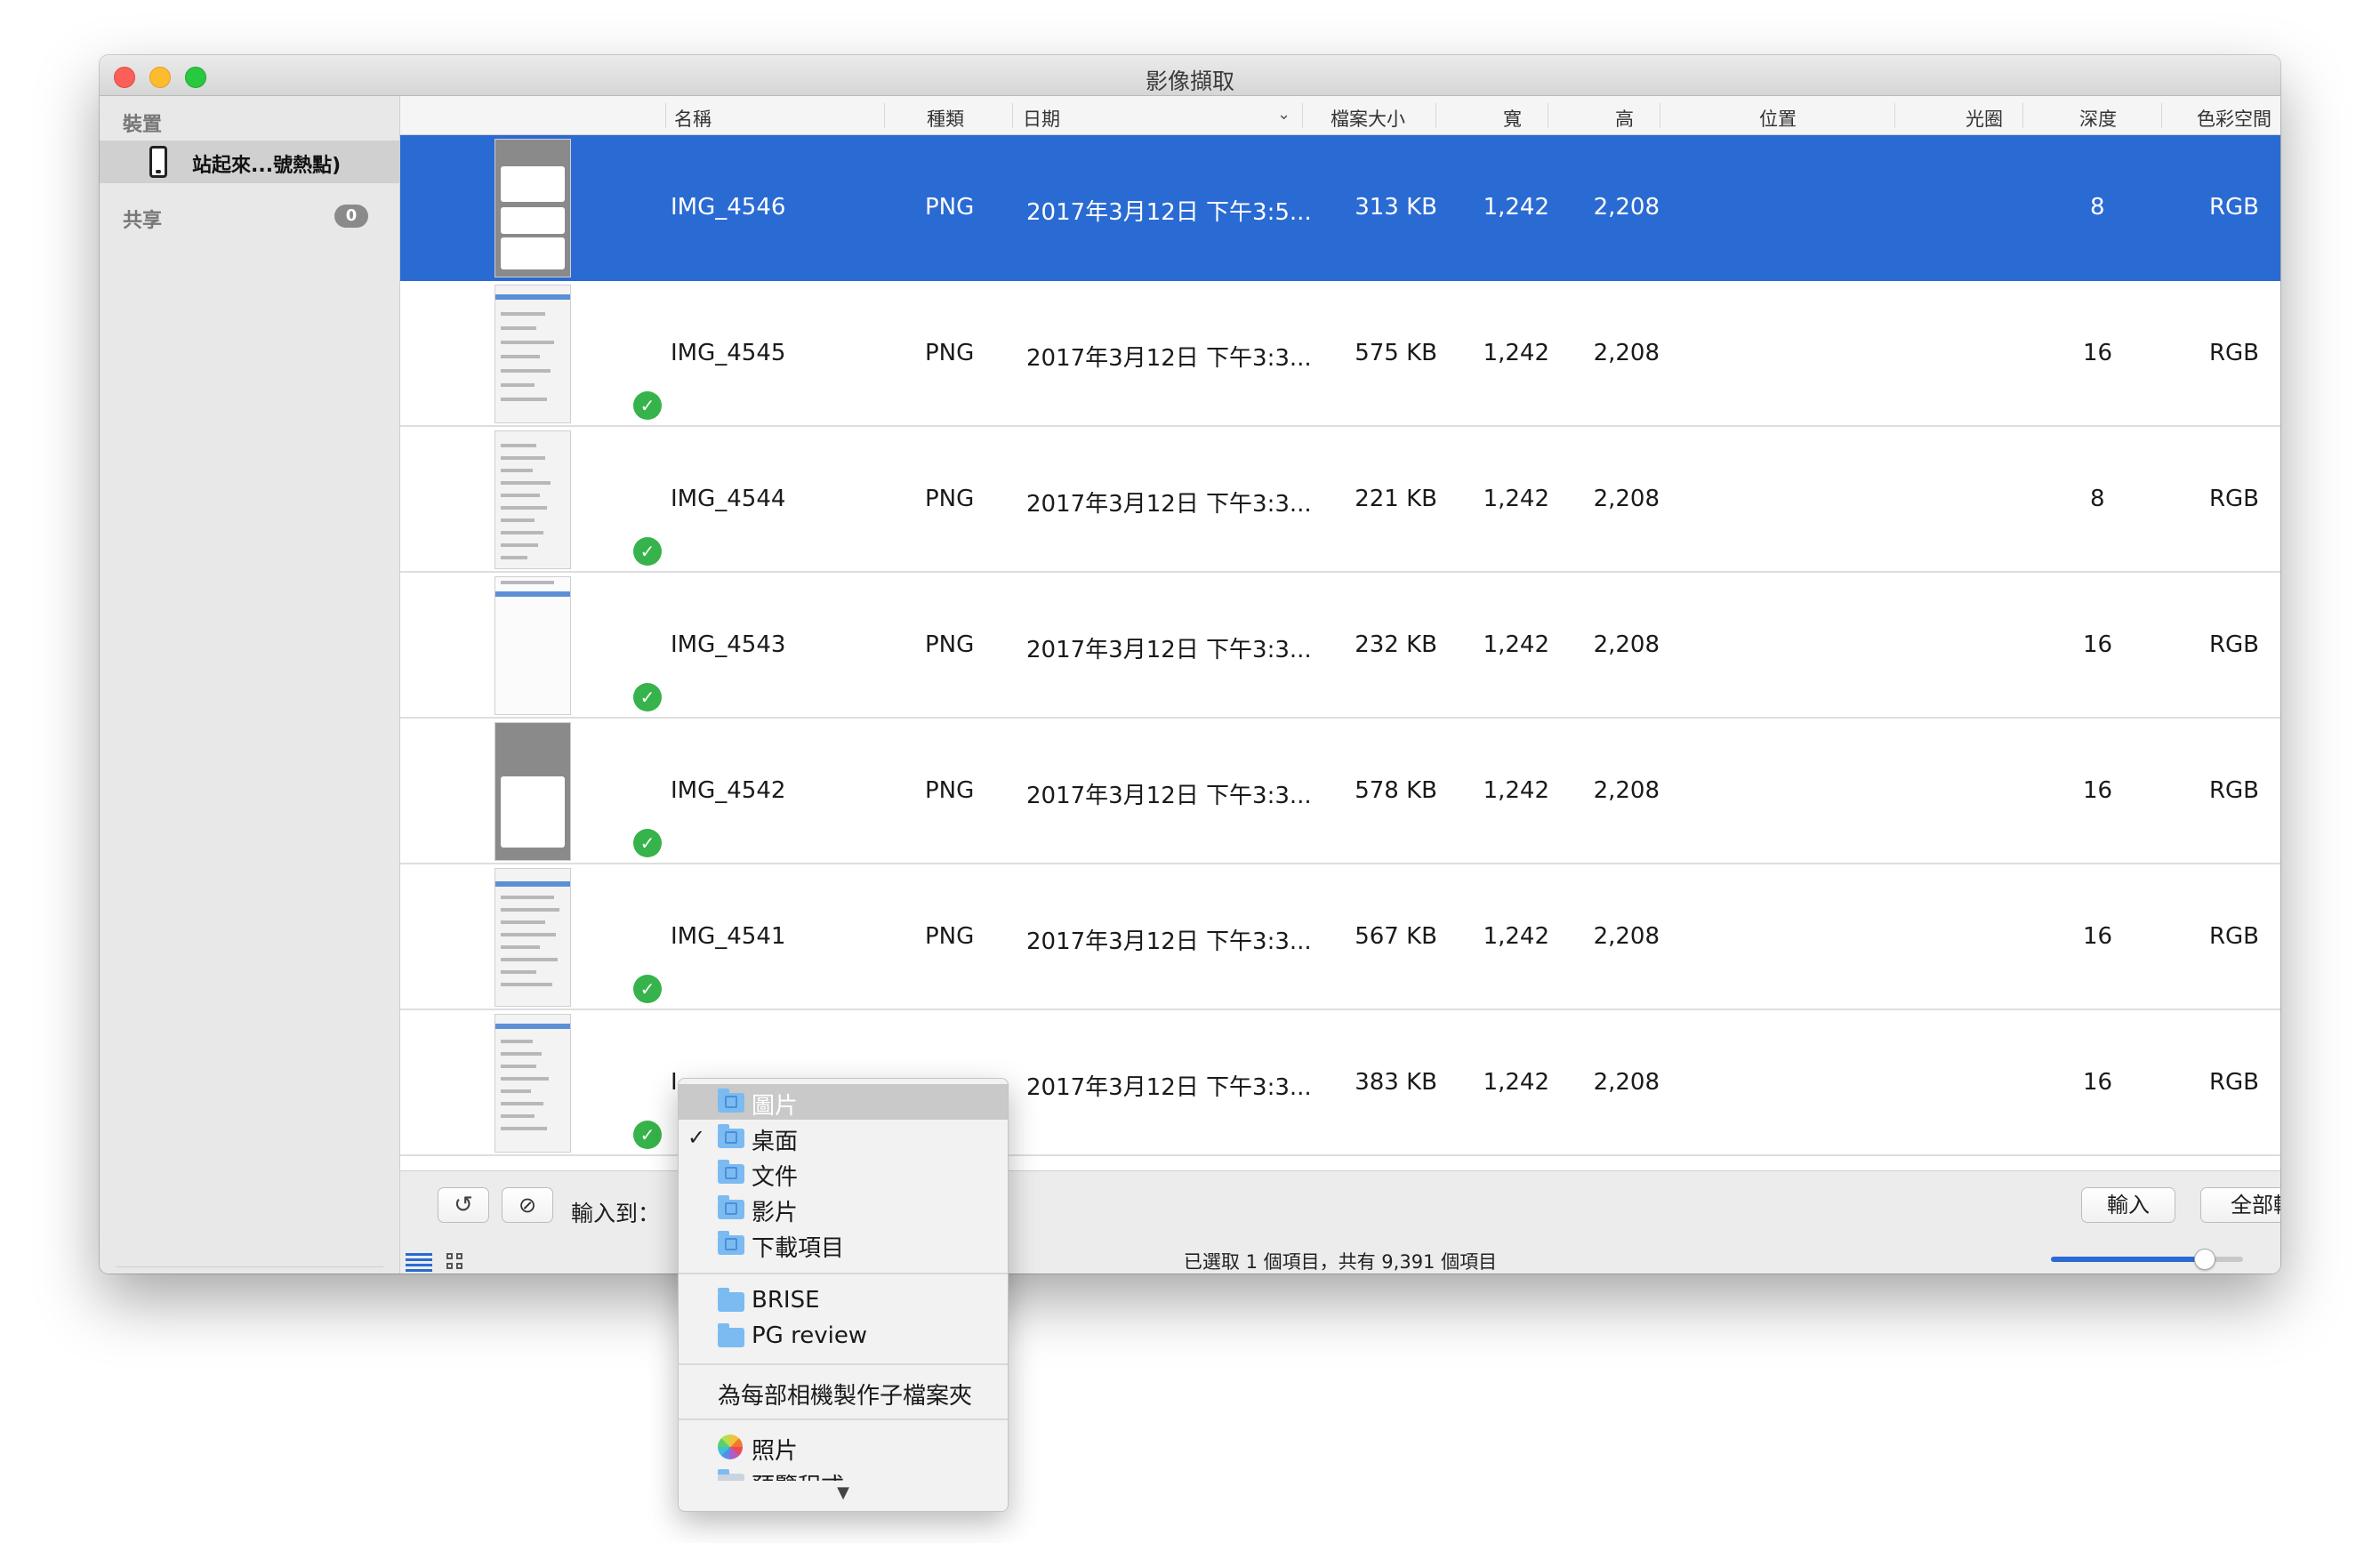 This screenshot has width=2380, height=1543. What do you see at coordinates (843, 1392) in the screenshot?
I see `menu-item-make-subfolders: 為每部相機製作子檔案夾` at bounding box center [843, 1392].